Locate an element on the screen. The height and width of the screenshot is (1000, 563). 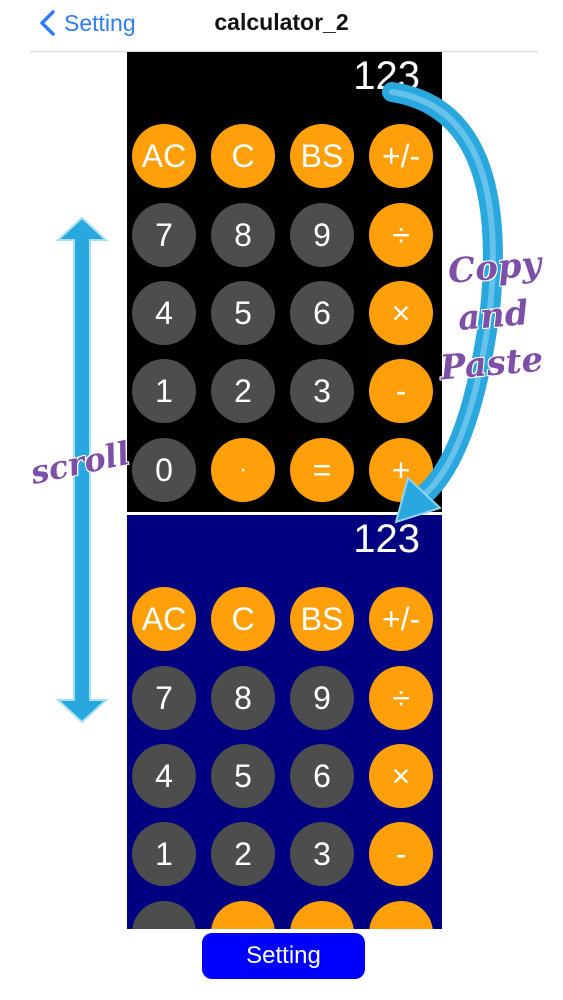
key-equals: = is located at coordinates (322, 470).